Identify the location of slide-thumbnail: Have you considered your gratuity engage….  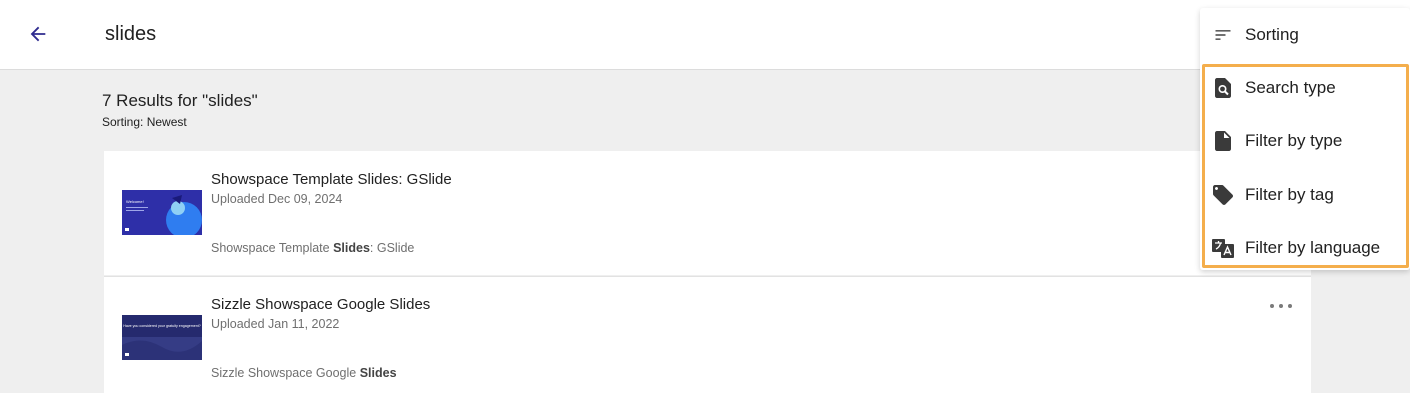
(162, 337).